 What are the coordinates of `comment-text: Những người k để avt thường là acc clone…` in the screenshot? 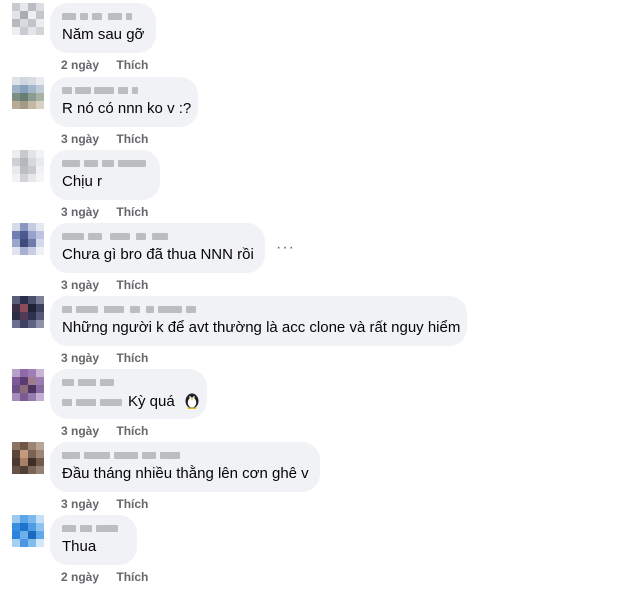 It's located at (261, 327).